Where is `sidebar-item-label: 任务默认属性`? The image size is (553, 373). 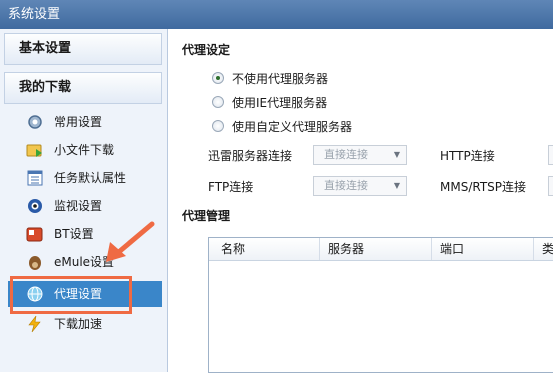
sidebar-item-label: 任务默认属性 is located at coordinates (90, 178).